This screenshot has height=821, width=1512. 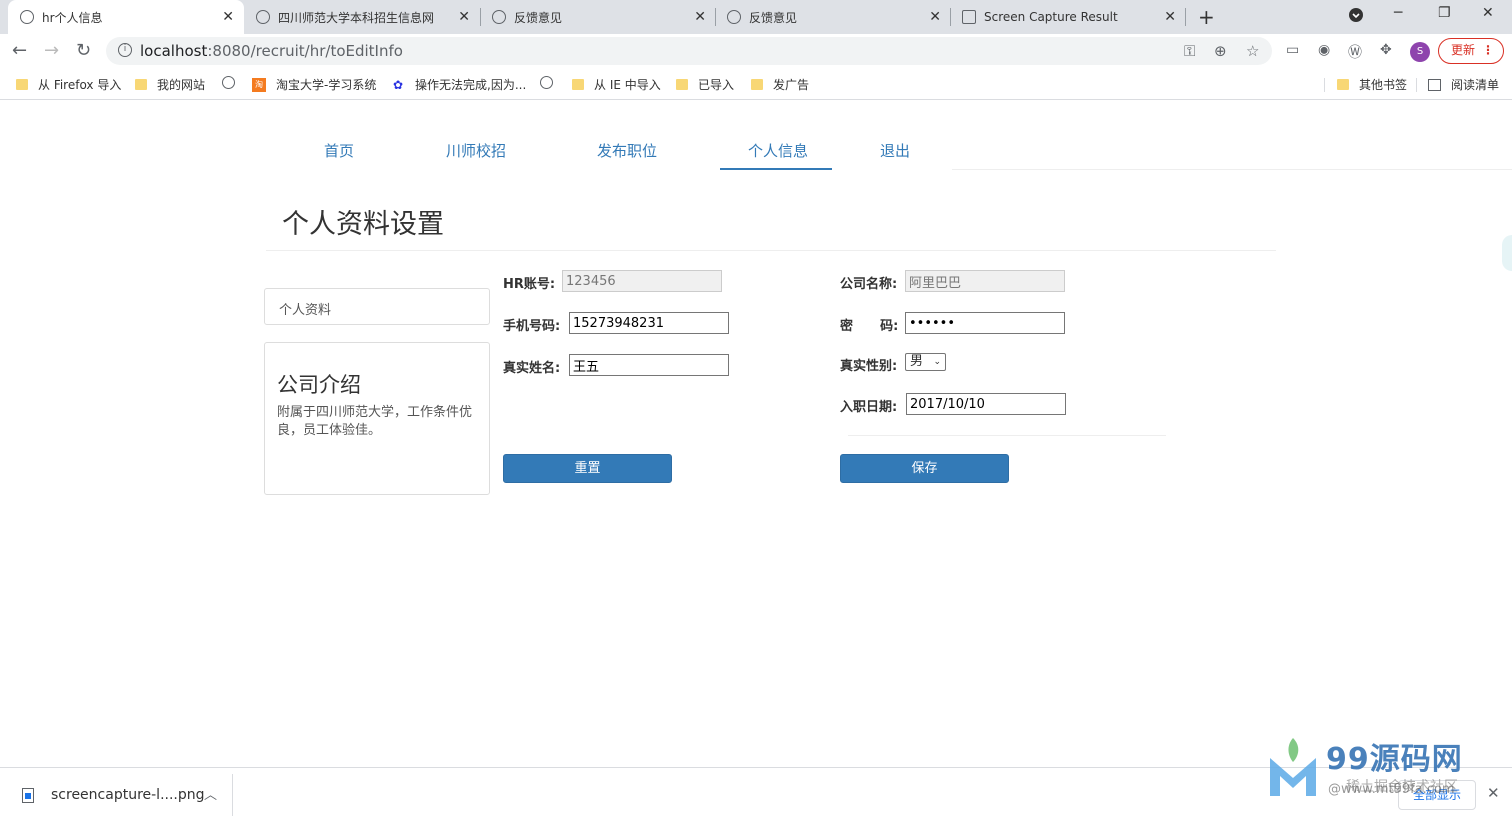 What do you see at coordinates (363, 224) in the screenshot?
I see `page-title: 个人资料设置` at bounding box center [363, 224].